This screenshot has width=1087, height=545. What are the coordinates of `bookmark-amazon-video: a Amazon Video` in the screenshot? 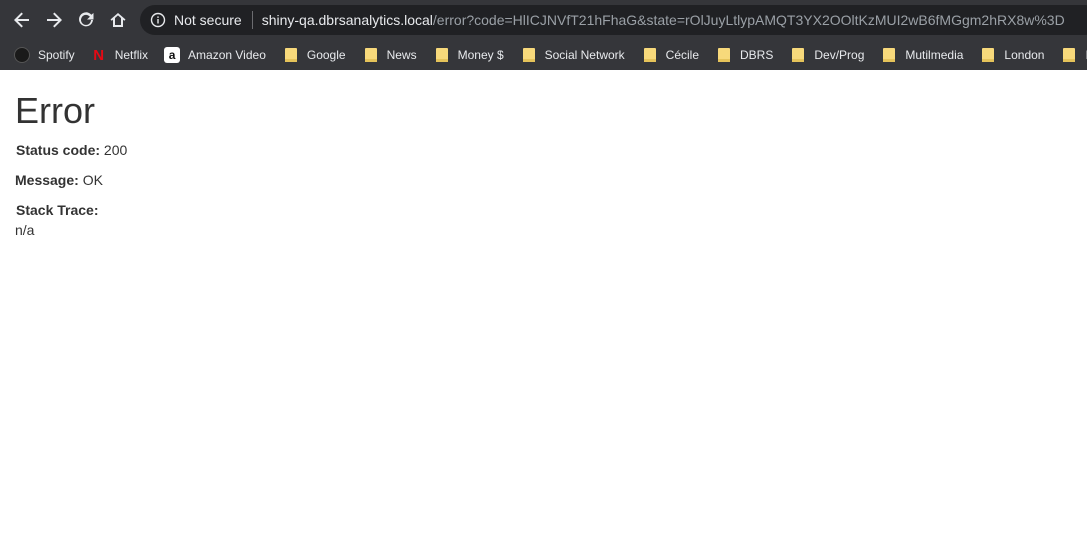 It's located at (218, 55).